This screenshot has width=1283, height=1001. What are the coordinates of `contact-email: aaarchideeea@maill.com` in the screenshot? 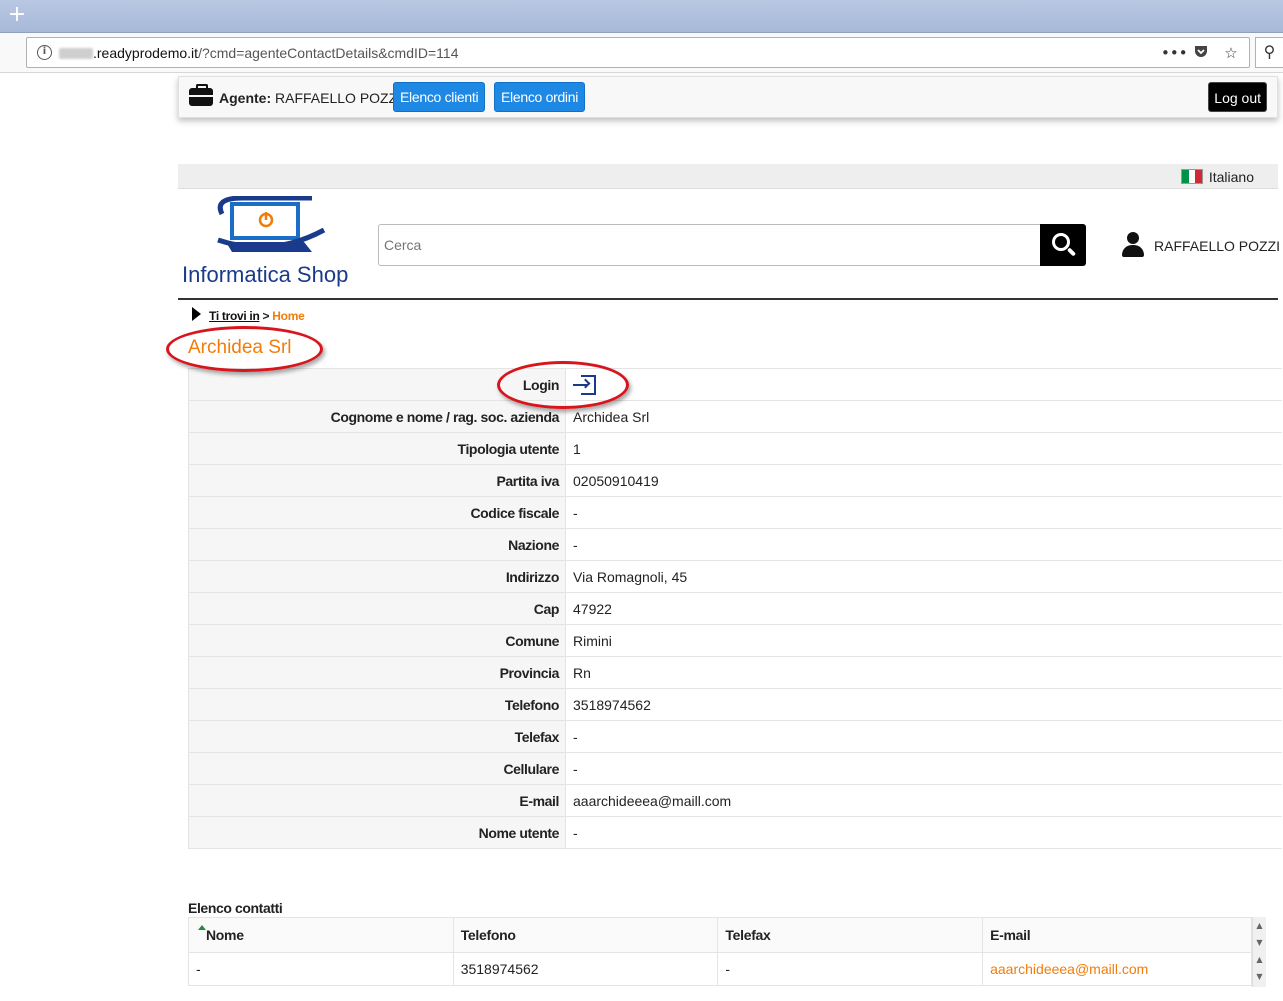 It's located at (1117, 969).